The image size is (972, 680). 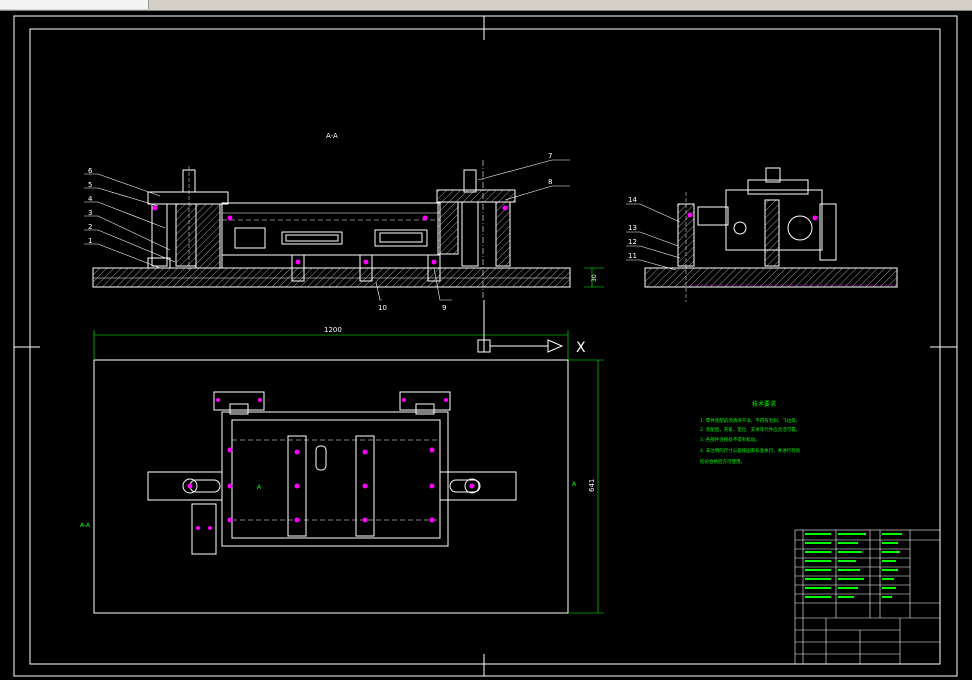 What do you see at coordinates (188, 198) in the screenshot?
I see `left-clamp-arm` at bounding box center [188, 198].